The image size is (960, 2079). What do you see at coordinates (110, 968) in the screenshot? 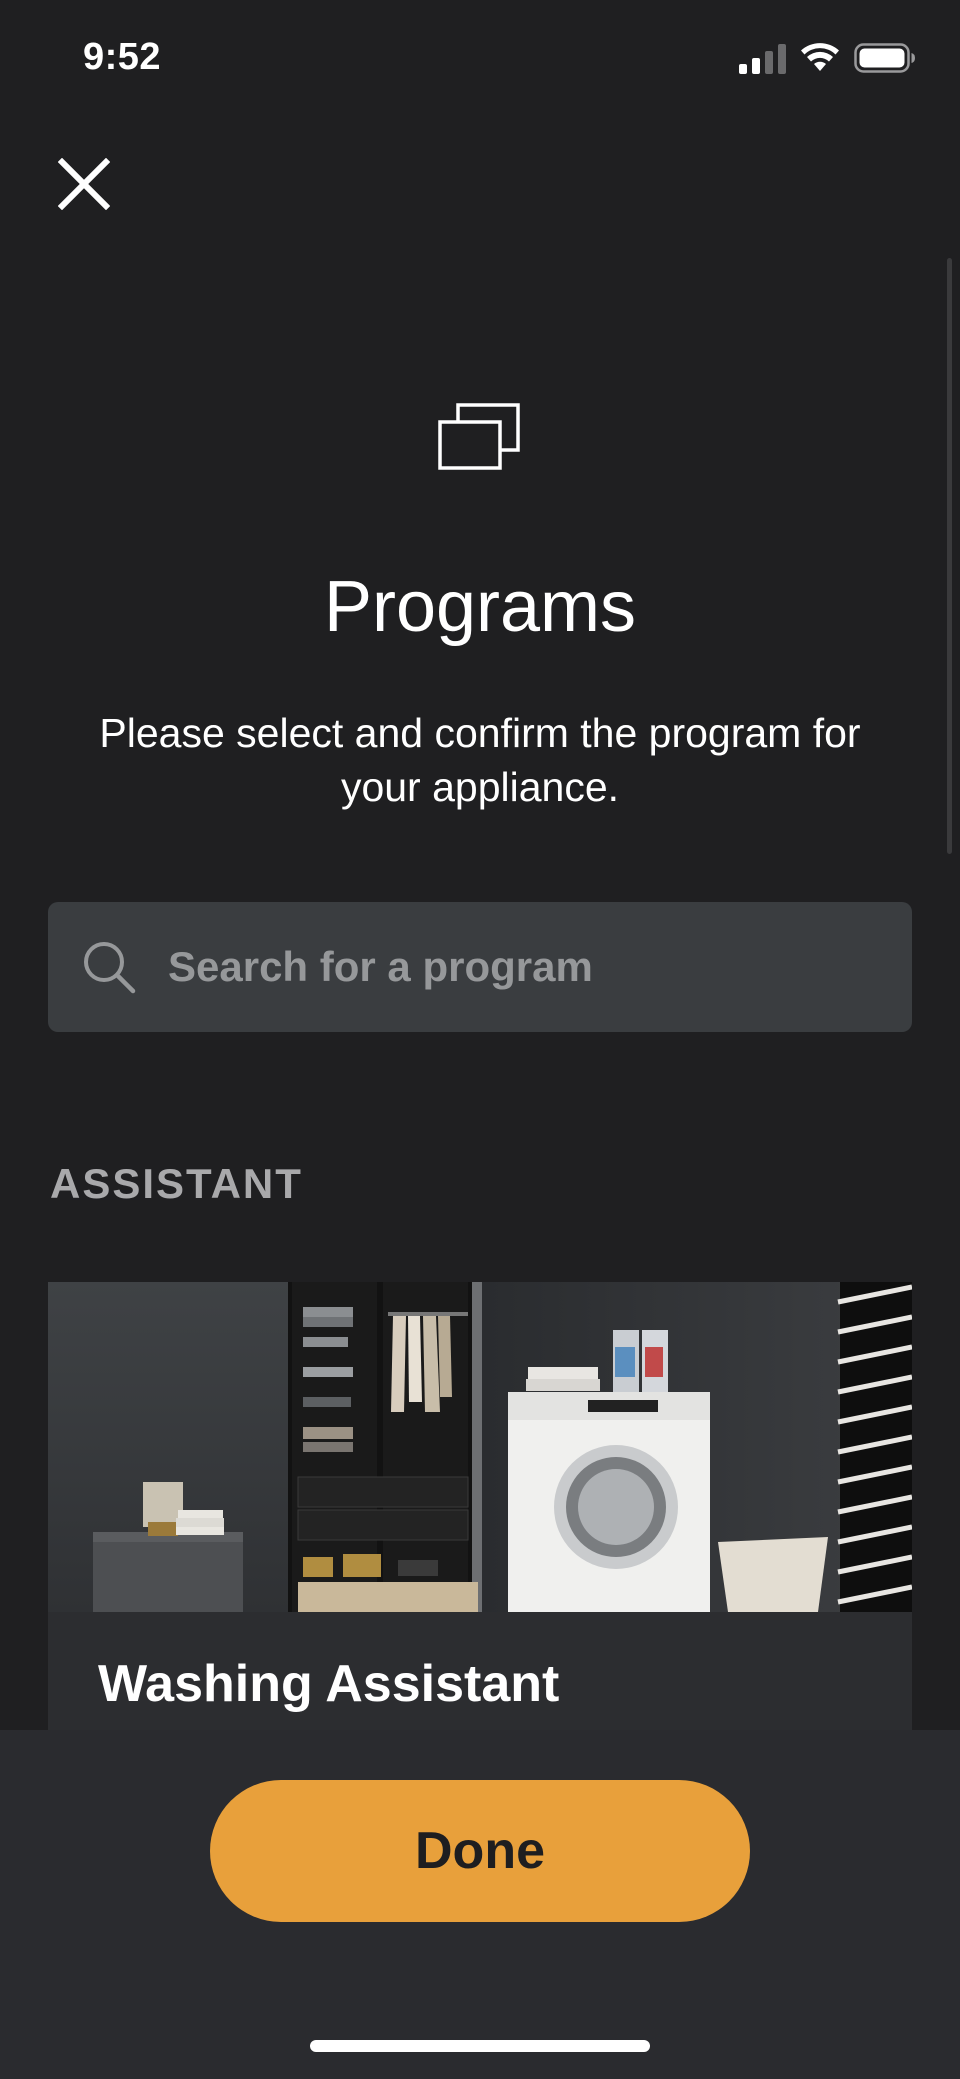
I see `search-icon` at bounding box center [110, 968].